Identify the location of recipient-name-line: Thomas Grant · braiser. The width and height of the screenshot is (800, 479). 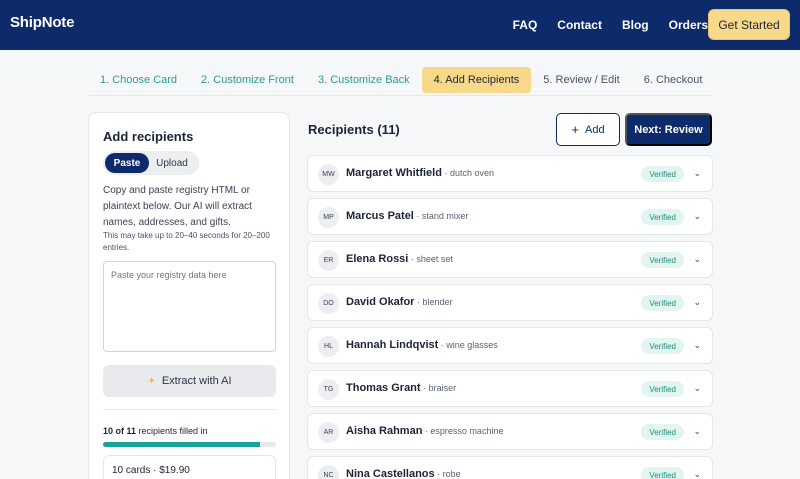
(401, 388).